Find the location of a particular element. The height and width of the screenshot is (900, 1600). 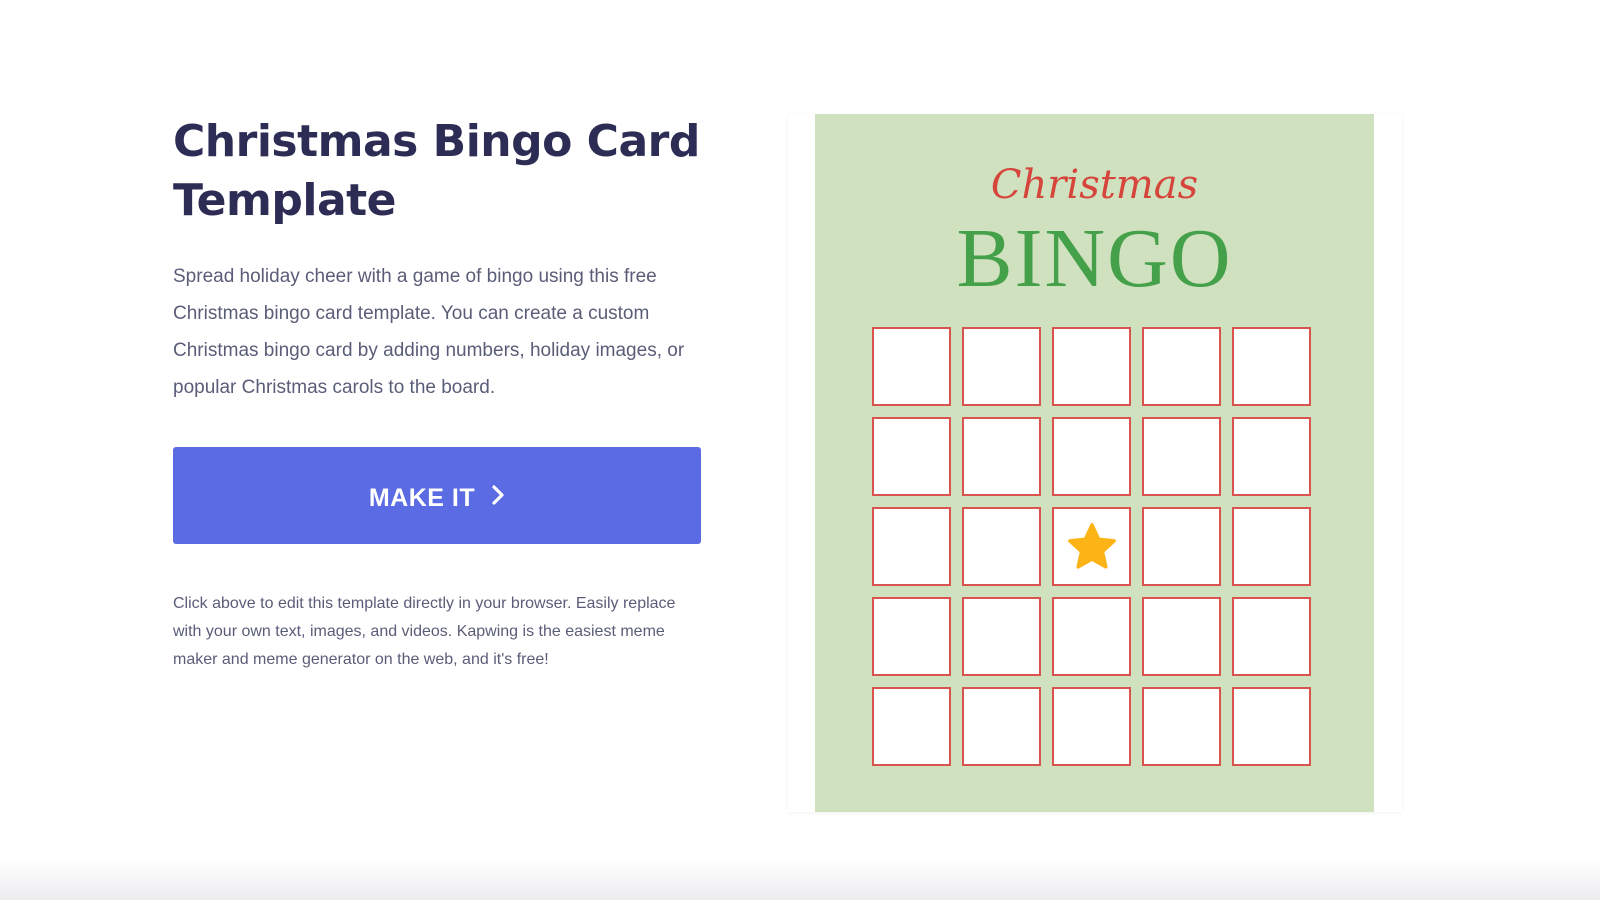

page-title-line-1: Christmas Bingo Card is located at coordinates (436, 141).